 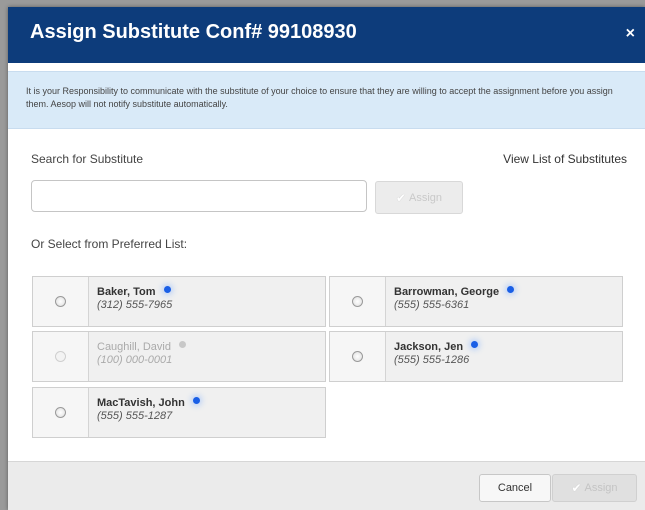 I want to click on substitute-phone: (555) 555-1286, so click(x=432, y=360).